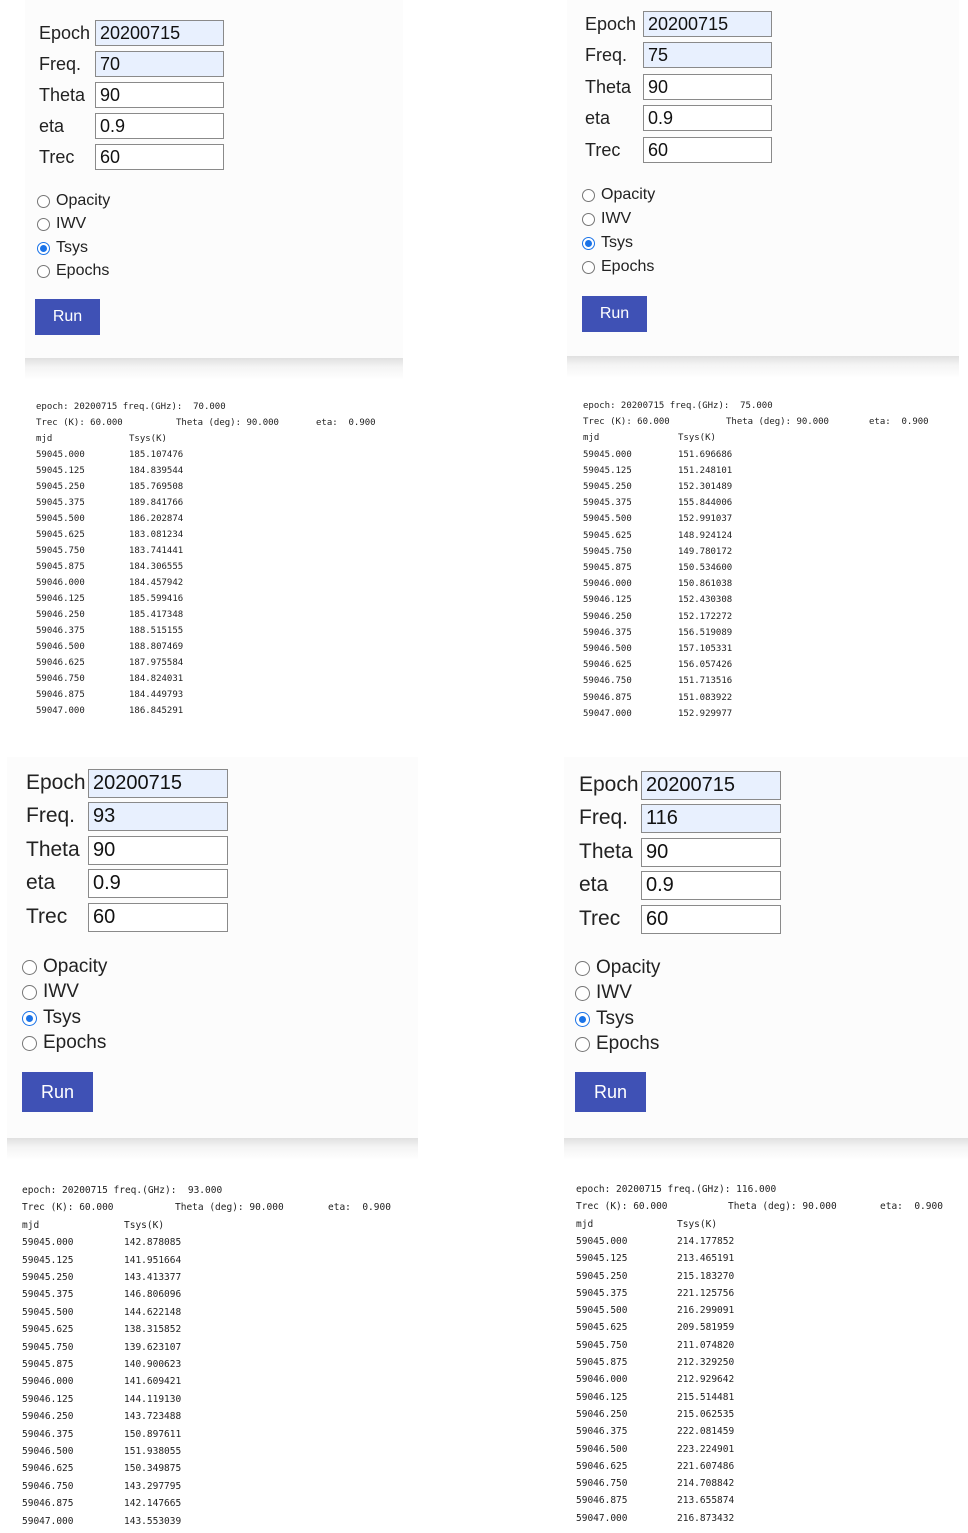 This screenshot has width=968, height=1533. What do you see at coordinates (602, 1466) in the screenshot?
I see `result-mjd-cell: 59046.625` at bounding box center [602, 1466].